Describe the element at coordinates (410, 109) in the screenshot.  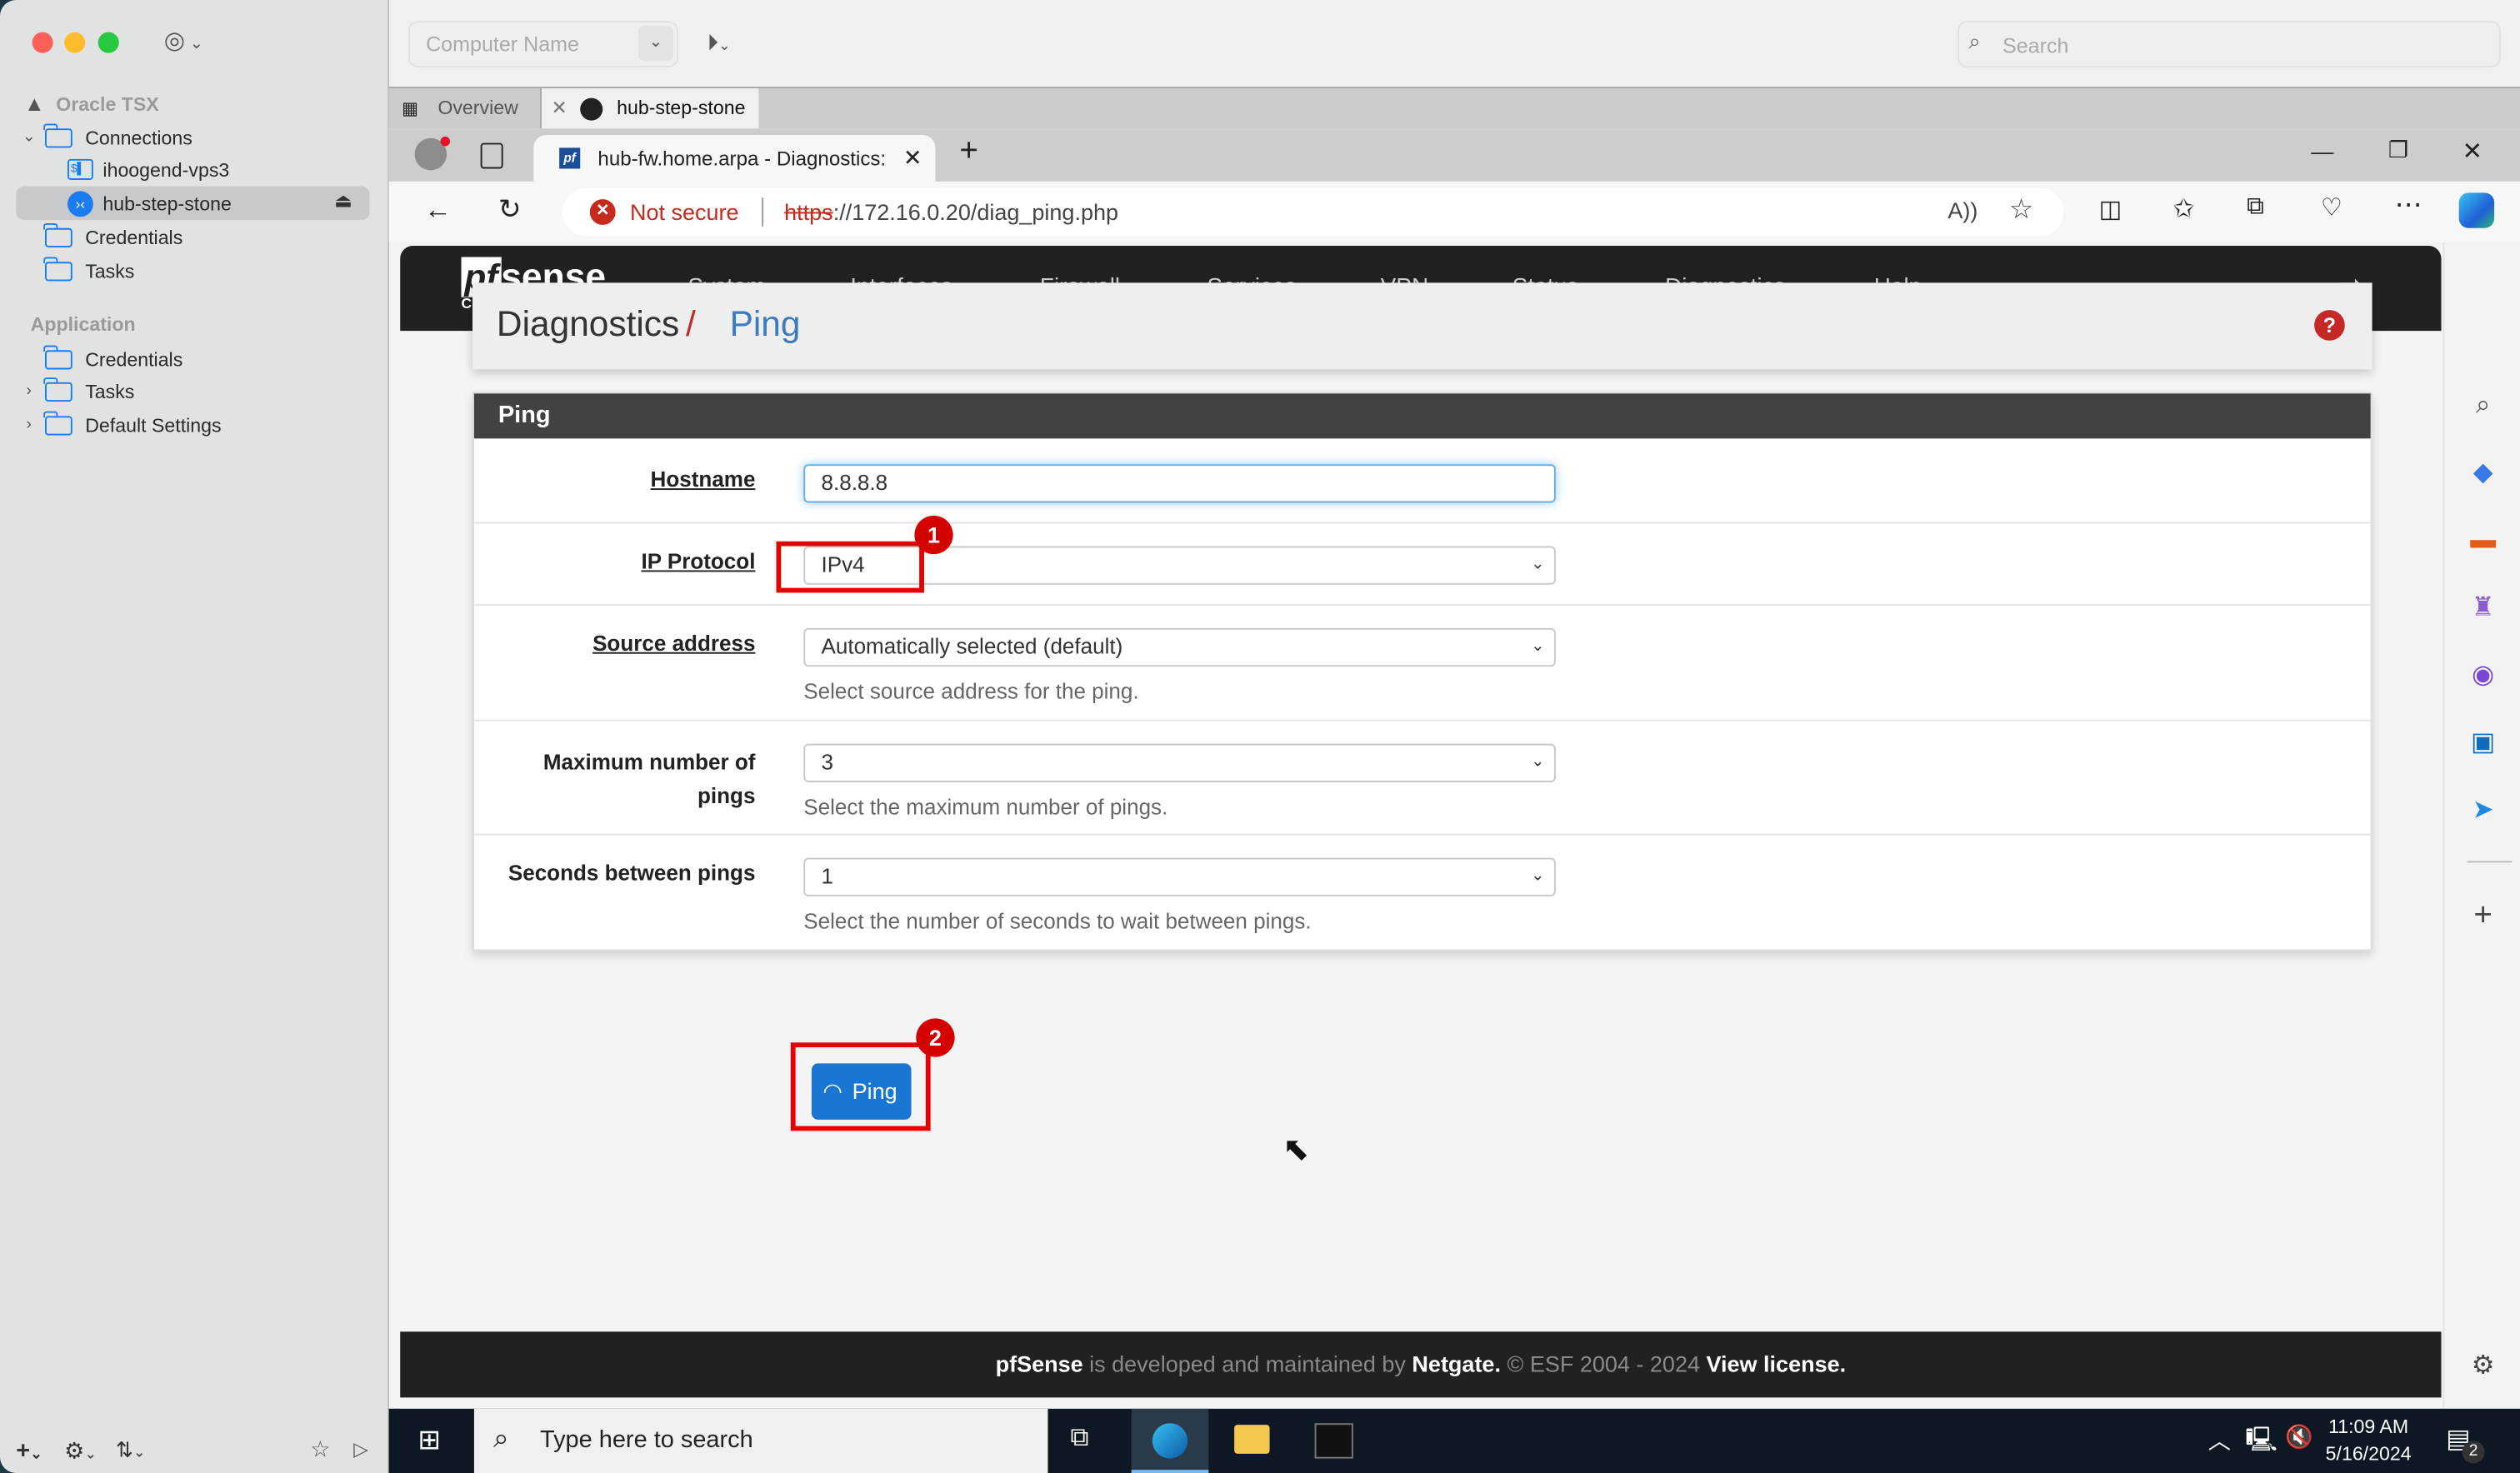
I see `grid-icon: ▦` at that location.